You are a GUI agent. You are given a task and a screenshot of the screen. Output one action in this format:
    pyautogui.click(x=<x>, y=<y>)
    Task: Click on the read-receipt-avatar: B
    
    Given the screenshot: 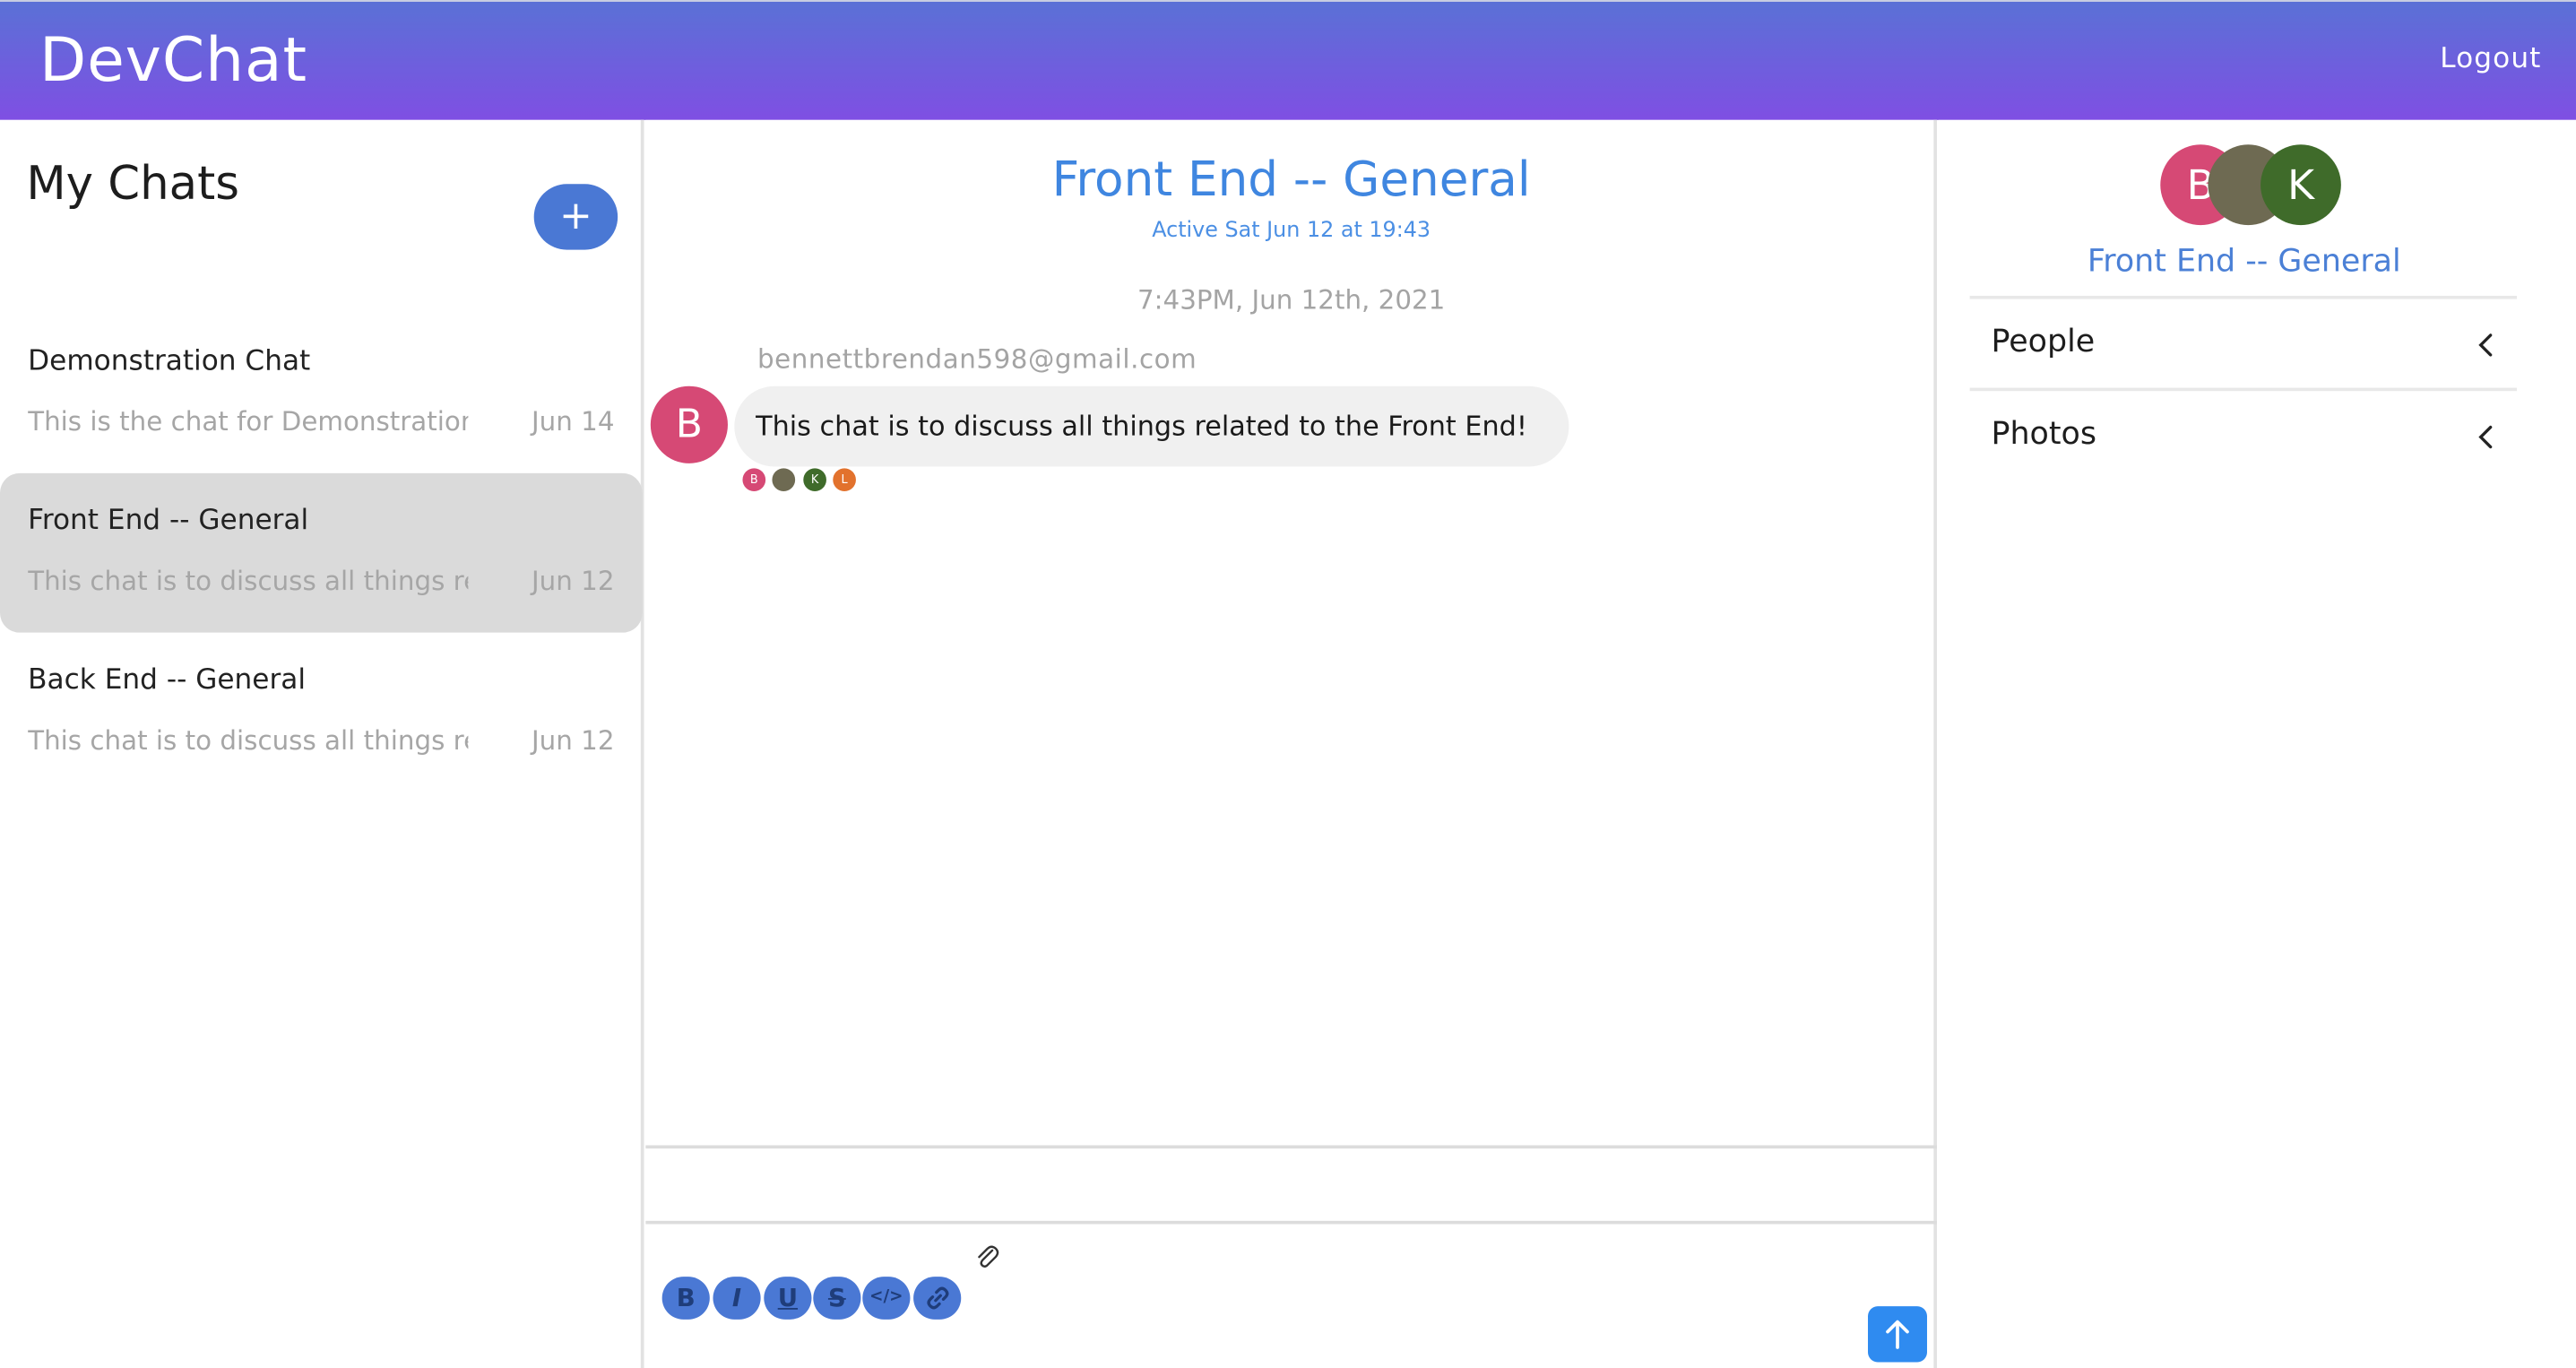 What is the action you would take?
    pyautogui.click(x=754, y=480)
    